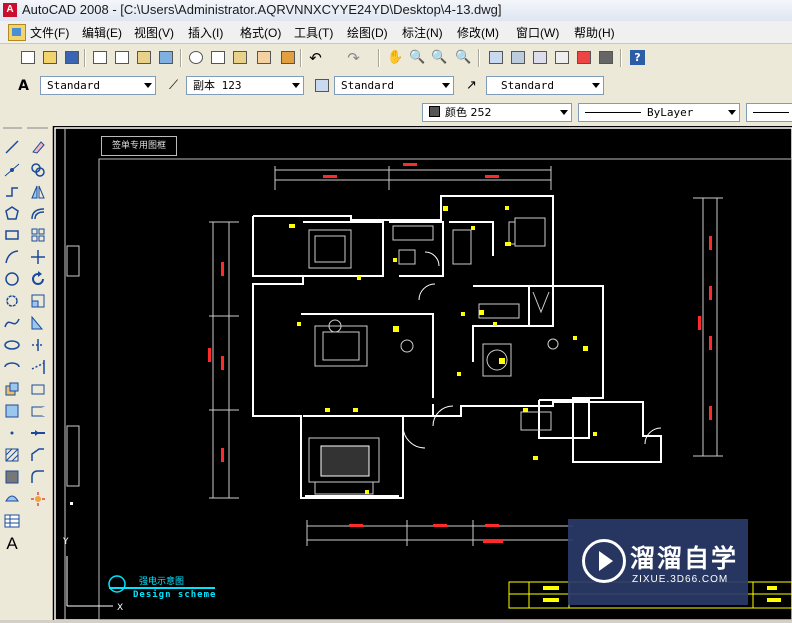 The image size is (792, 623). Describe the element at coordinates (315, 57) in the screenshot. I see `undo-icon: ↶` at that location.